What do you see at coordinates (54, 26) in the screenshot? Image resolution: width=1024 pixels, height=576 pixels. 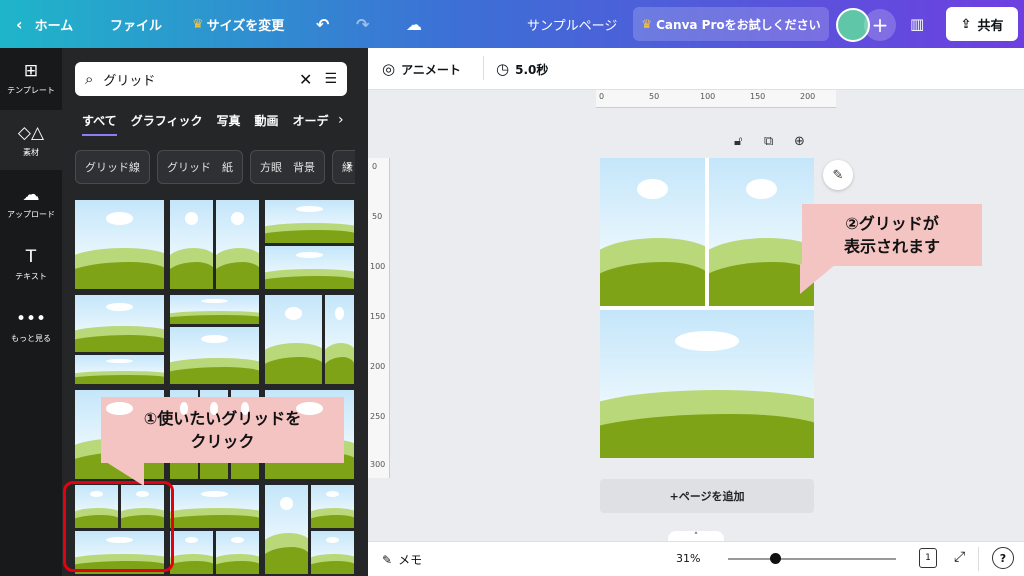 I see `home-label: ホーム` at bounding box center [54, 26].